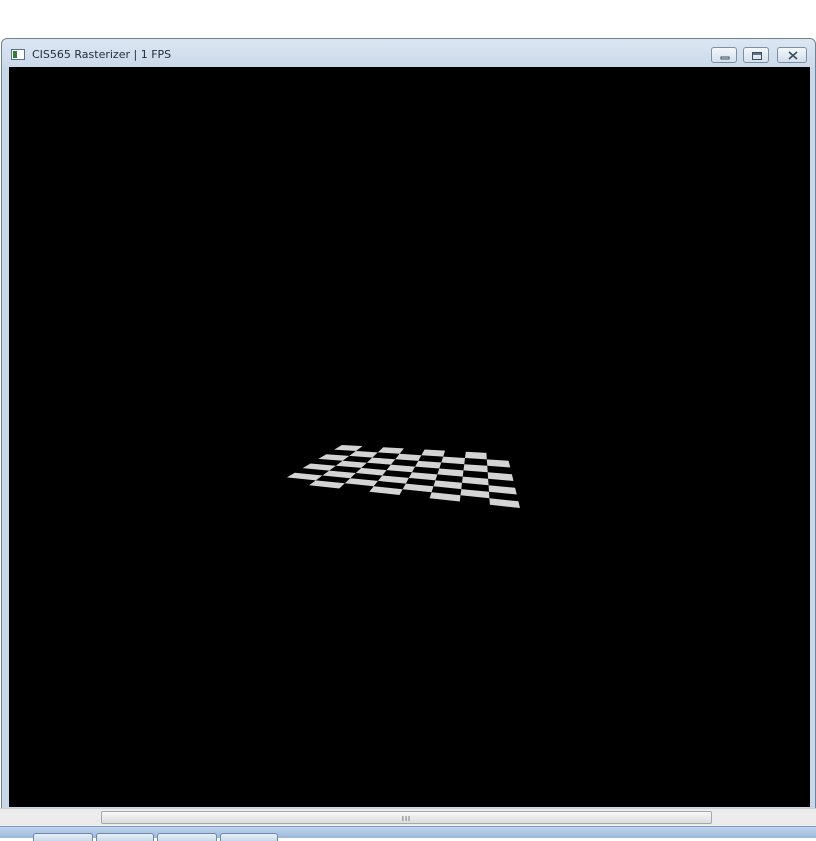 Image resolution: width=816 pixels, height=841 pixels. Describe the element at coordinates (724, 55) in the screenshot. I see `minimize-button` at that location.